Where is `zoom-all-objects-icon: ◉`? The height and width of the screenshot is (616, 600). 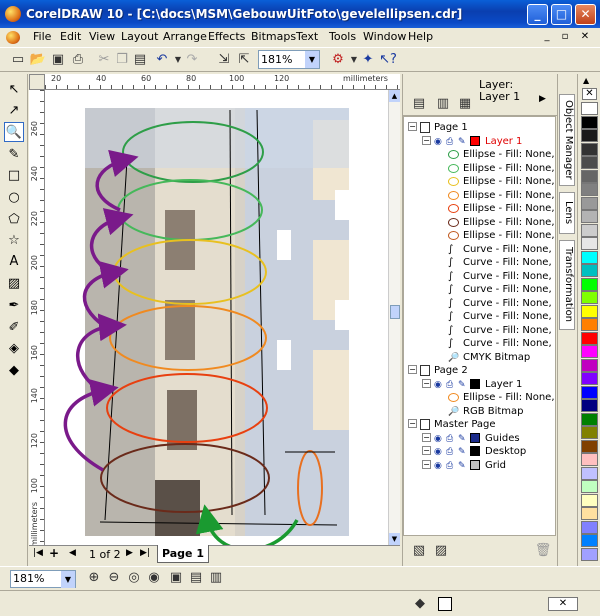 zoom-all-objects-icon: ◉ is located at coordinates (154, 578).